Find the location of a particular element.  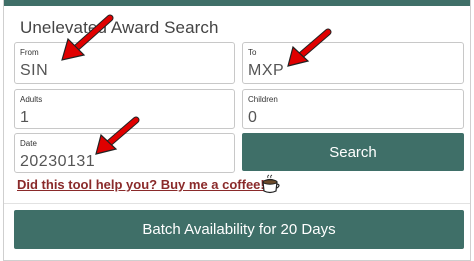

children-label: Children is located at coordinates (263, 99).